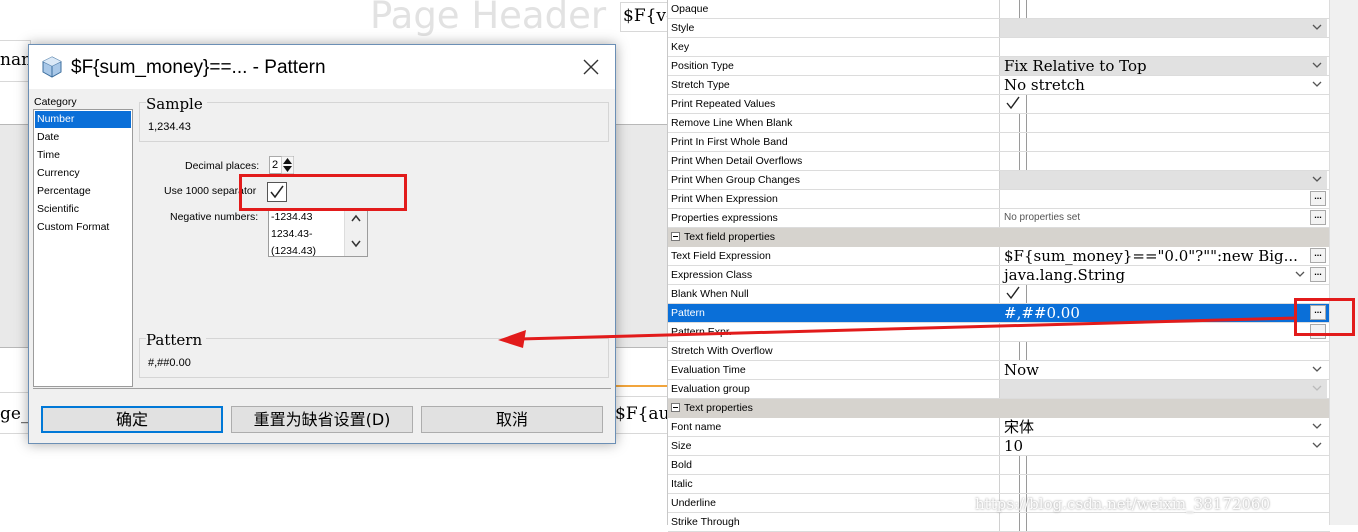 This screenshot has width=1358, height=532. What do you see at coordinates (291, 217) in the screenshot?
I see `negative-option: -1234.43` at bounding box center [291, 217].